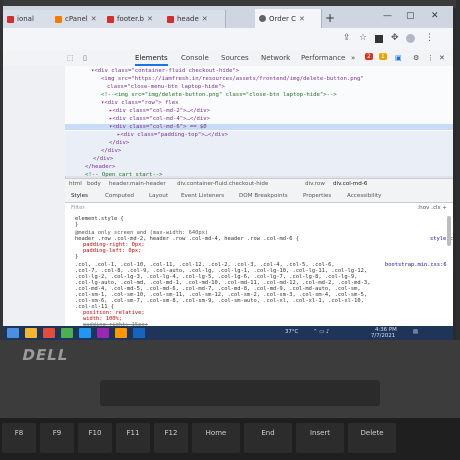 The width and height of the screenshot is (460, 460). What do you see at coordinates (317, 196) in the screenshot?
I see `subtab-properties: Properties` at bounding box center [317, 196].